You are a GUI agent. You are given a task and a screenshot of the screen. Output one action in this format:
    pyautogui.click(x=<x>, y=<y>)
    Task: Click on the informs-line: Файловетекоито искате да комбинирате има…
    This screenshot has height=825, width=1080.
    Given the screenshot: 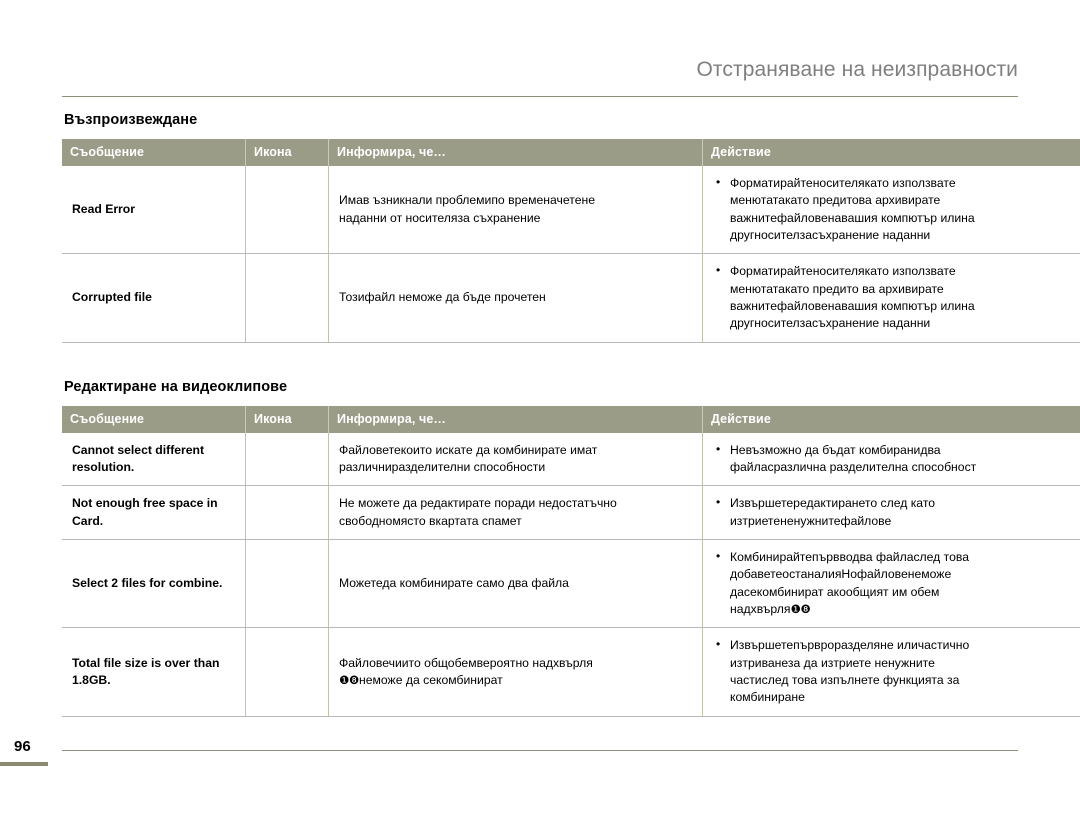 What is the action you would take?
    pyautogui.click(x=468, y=449)
    